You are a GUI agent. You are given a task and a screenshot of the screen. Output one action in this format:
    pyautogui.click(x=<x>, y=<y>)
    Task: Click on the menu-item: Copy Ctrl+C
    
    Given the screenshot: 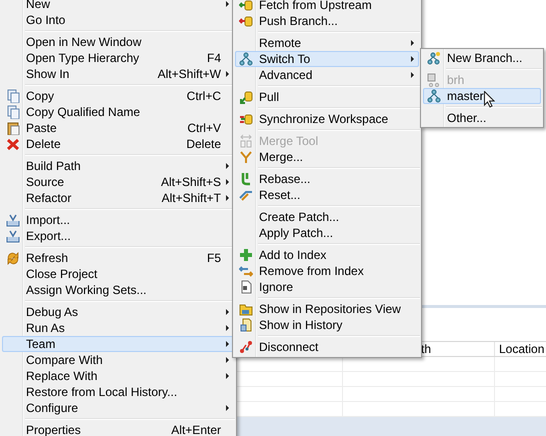 What is the action you would take?
    pyautogui.click(x=118, y=96)
    